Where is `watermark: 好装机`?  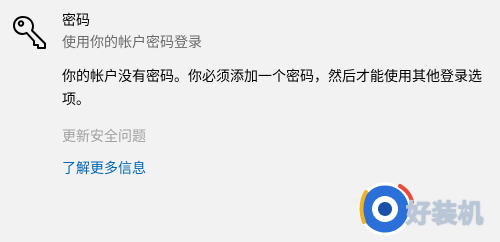 watermark: 好装机 is located at coordinates (426, 210).